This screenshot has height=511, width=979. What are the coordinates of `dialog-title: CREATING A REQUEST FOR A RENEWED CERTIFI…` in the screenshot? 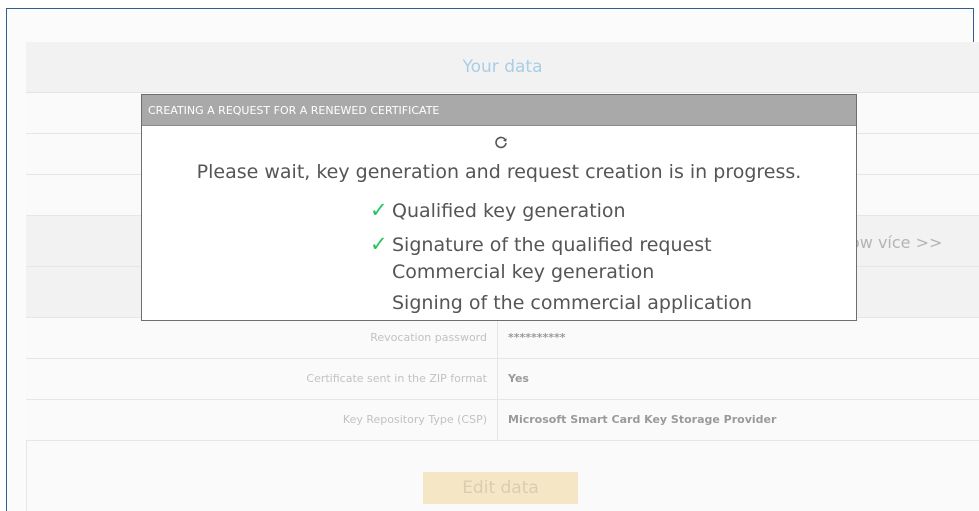 It's located at (499, 110).